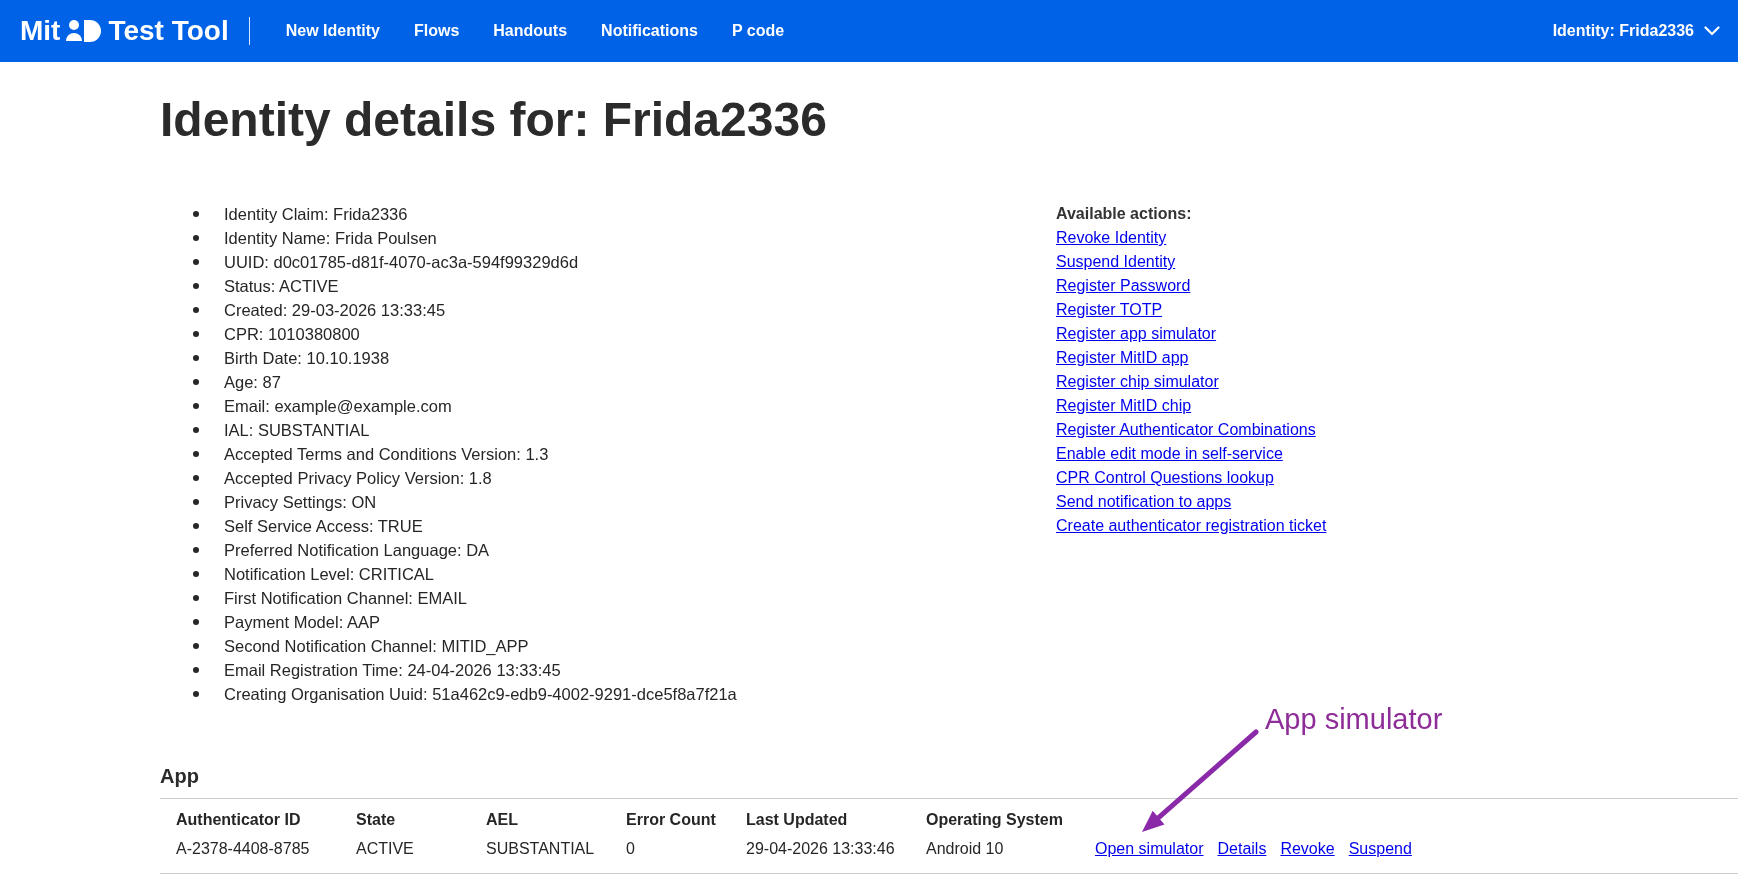 This screenshot has width=1738, height=896. Describe the element at coordinates (1111, 238) in the screenshot. I see `action-link: Revoke Identity` at that location.